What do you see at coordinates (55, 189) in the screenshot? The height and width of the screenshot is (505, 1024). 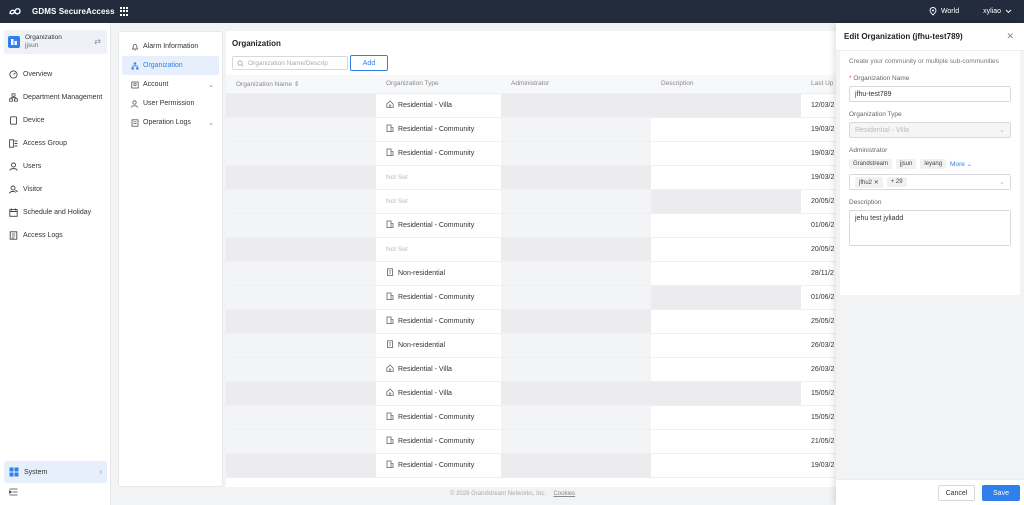 I see `nav-item-visitor: Visitor` at bounding box center [55, 189].